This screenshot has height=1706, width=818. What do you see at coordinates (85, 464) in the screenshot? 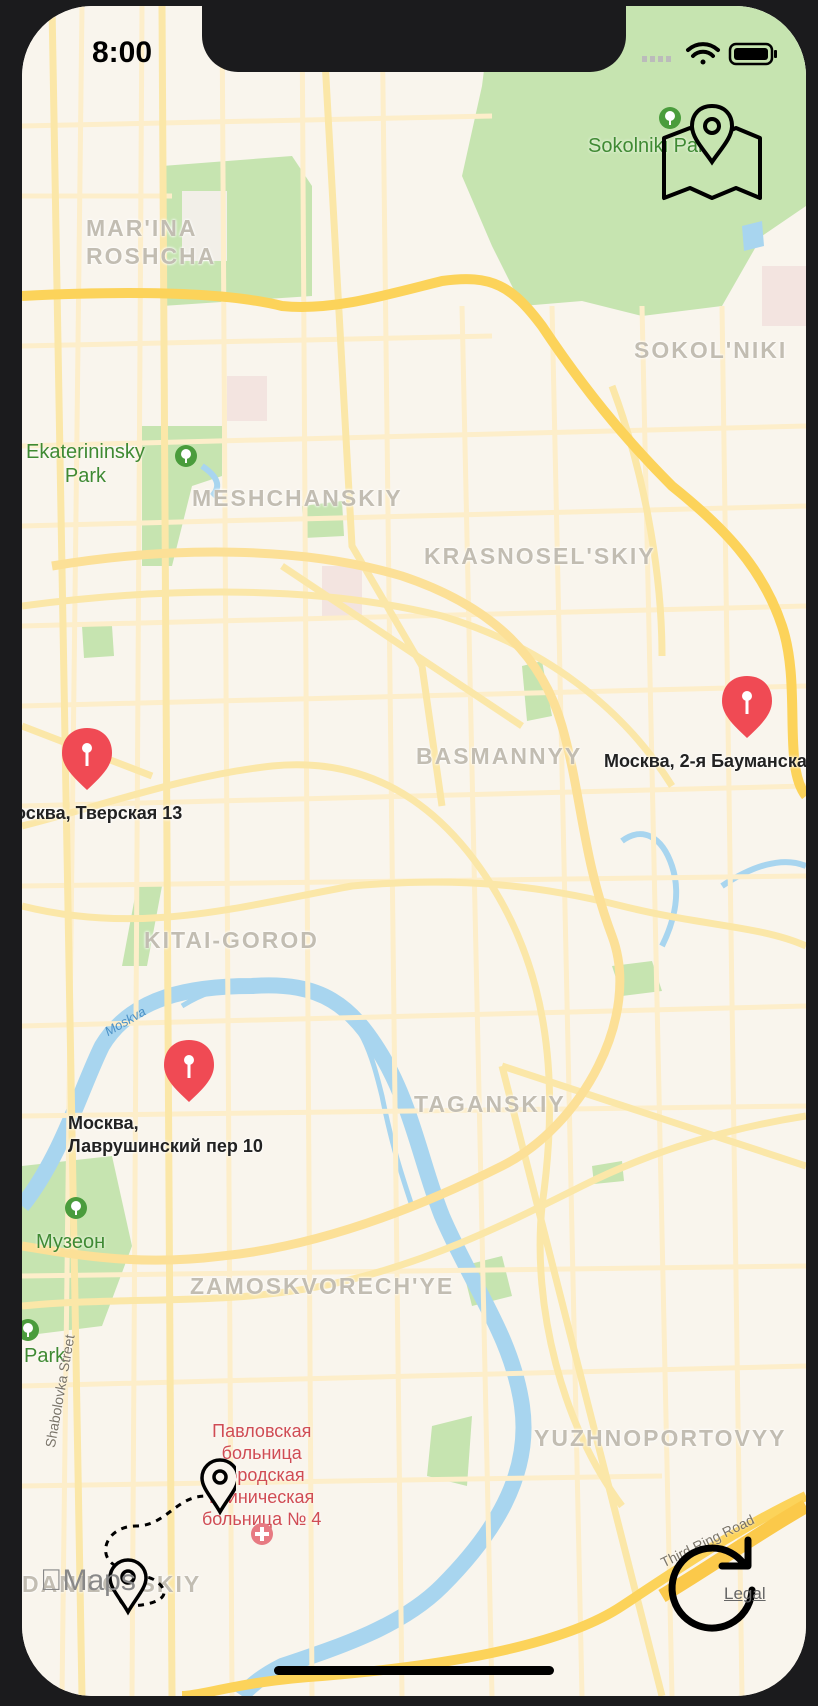
I see `park-label: Ekaterininsky Park` at bounding box center [85, 464].